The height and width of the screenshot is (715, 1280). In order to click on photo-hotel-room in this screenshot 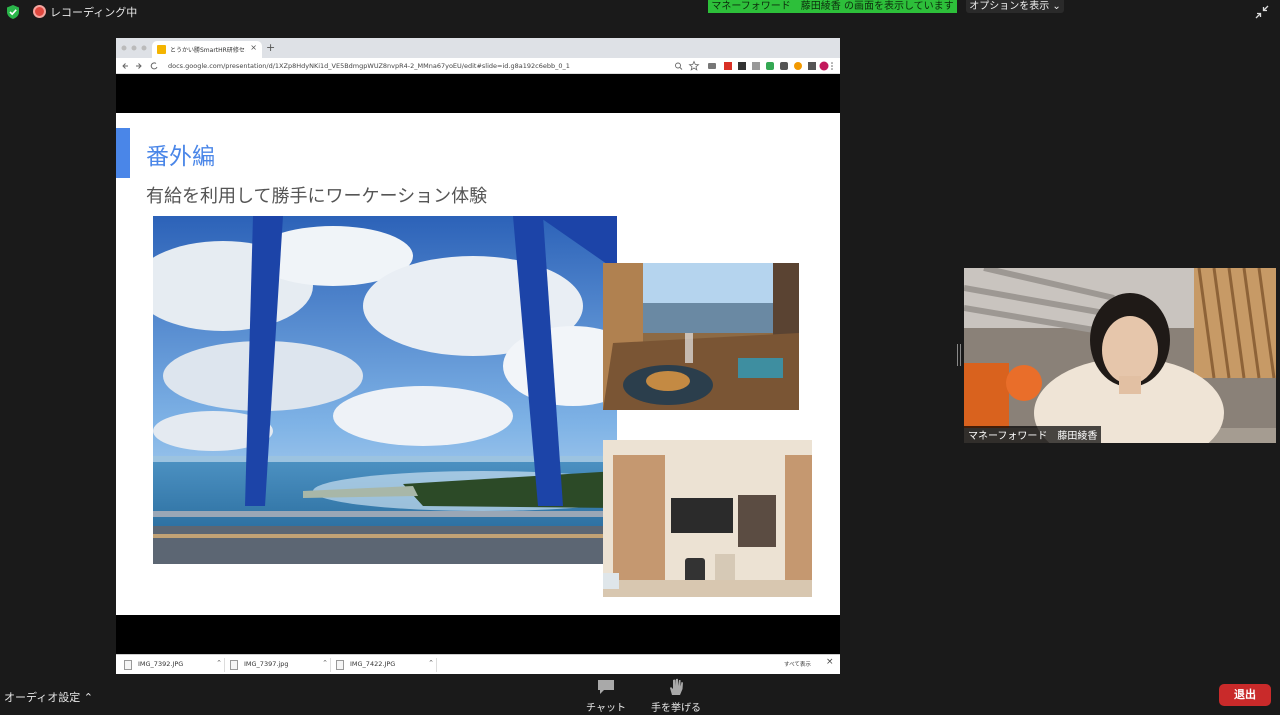, I will do `click(707, 518)`.